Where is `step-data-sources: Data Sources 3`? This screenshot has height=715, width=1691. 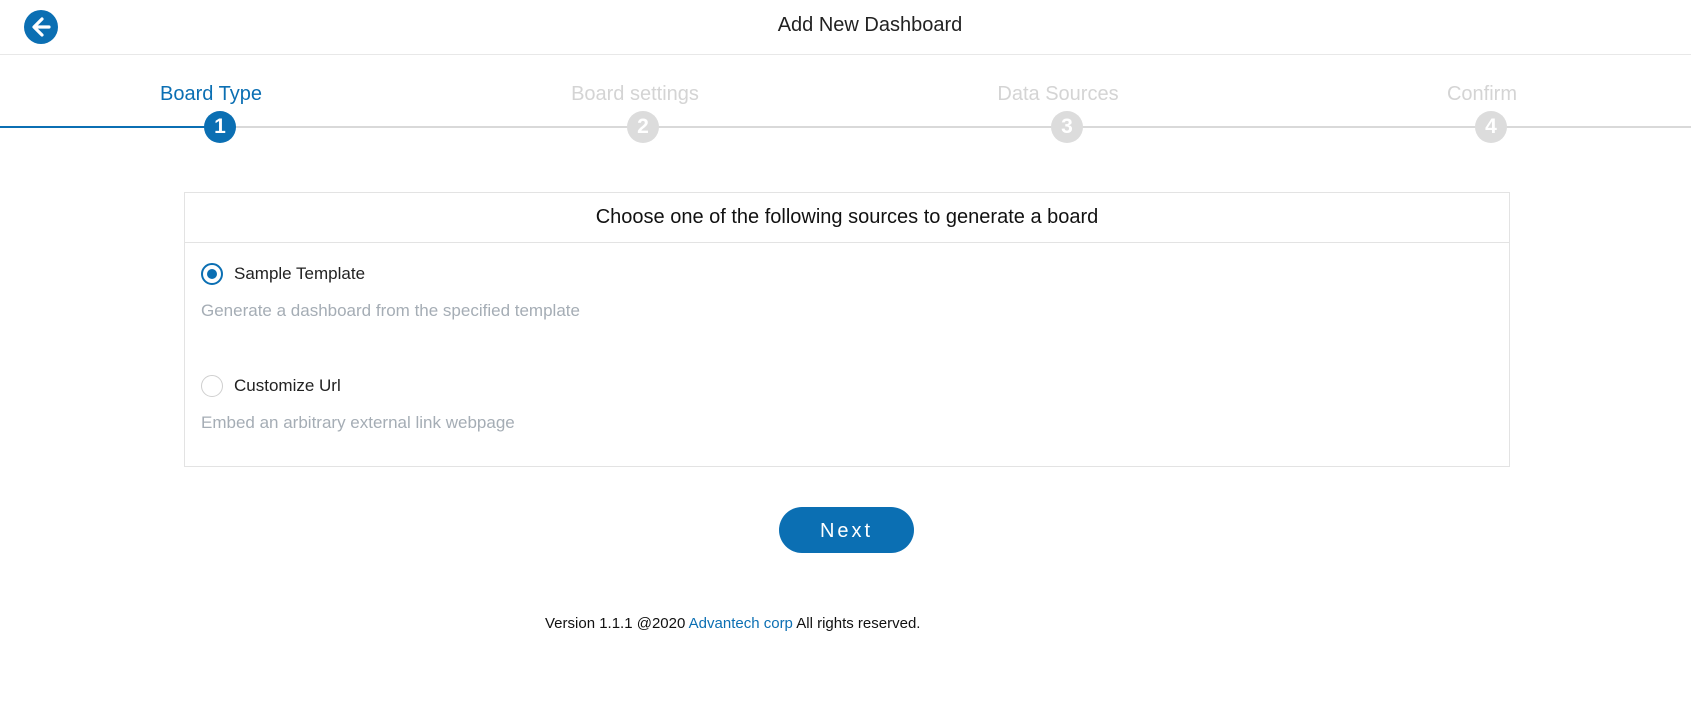
step-data-sources: Data Sources 3 is located at coordinates (1058, 100).